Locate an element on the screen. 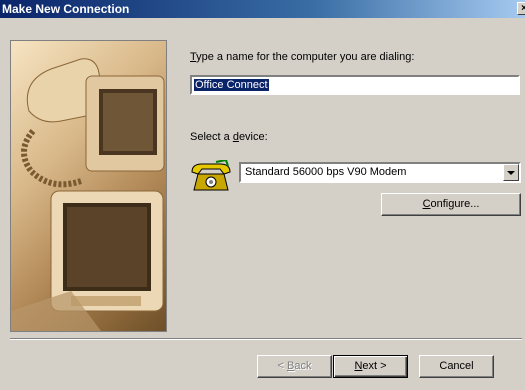 The height and width of the screenshot is (390, 525). next-button: Next > is located at coordinates (370, 366).